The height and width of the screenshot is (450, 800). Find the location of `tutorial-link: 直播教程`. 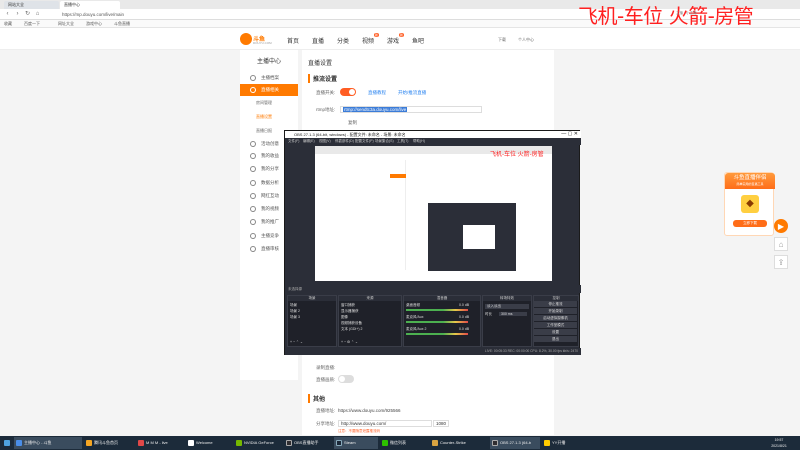

tutorial-link: 直播教程 is located at coordinates (377, 93).